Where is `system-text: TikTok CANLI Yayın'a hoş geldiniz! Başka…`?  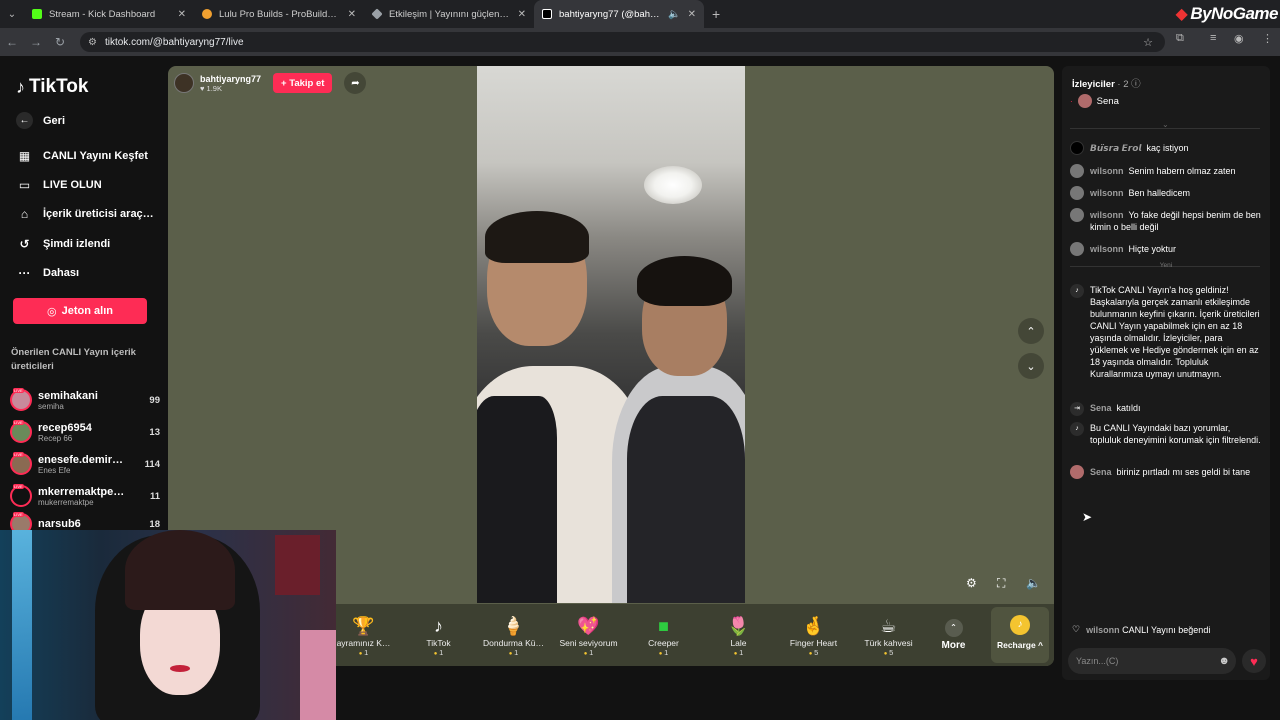
system-text: TikTok CANLI Yayın'a hoş geldiniz! Başka… is located at coordinates (1175, 332).